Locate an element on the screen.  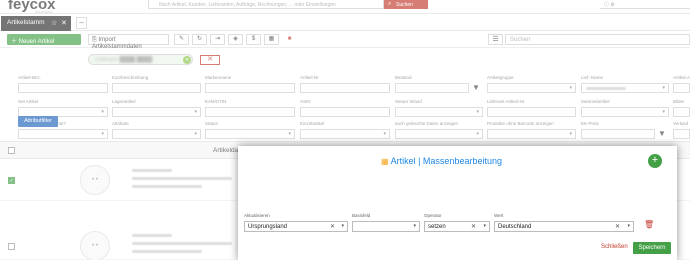
modal-title: ▦ Artikel | Massenbearbeitung is located at coordinates (441, 161).